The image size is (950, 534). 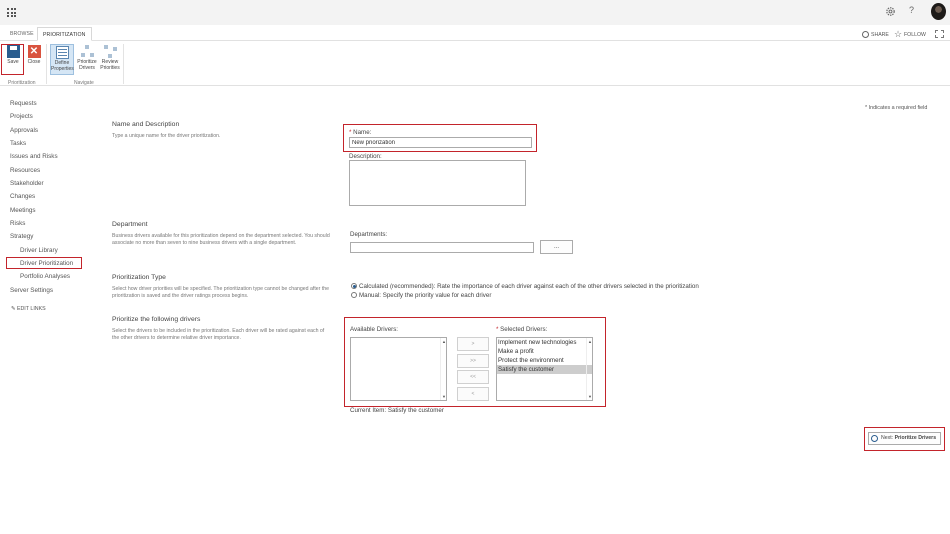 I want to click on add-all-button: >>, so click(x=473, y=361).